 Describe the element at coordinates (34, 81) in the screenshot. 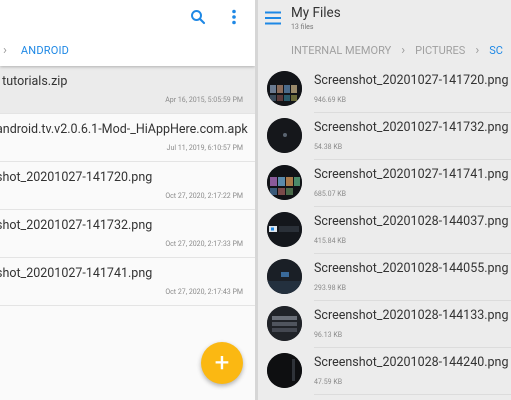

I see `file-name: l tutorials.zip` at that location.